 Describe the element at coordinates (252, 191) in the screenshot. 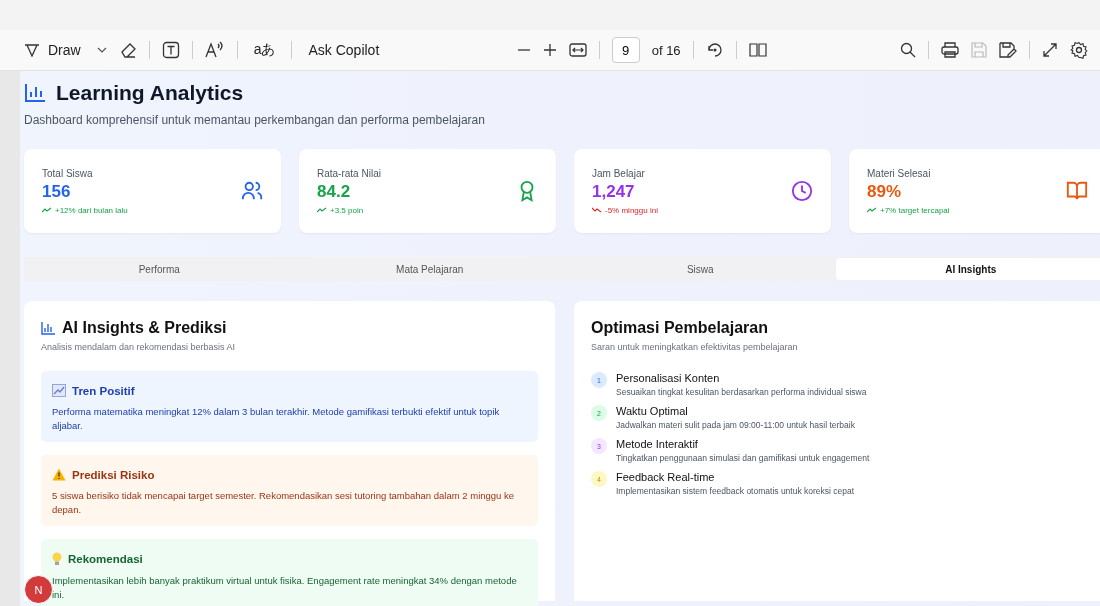

I see `users-icon` at that location.